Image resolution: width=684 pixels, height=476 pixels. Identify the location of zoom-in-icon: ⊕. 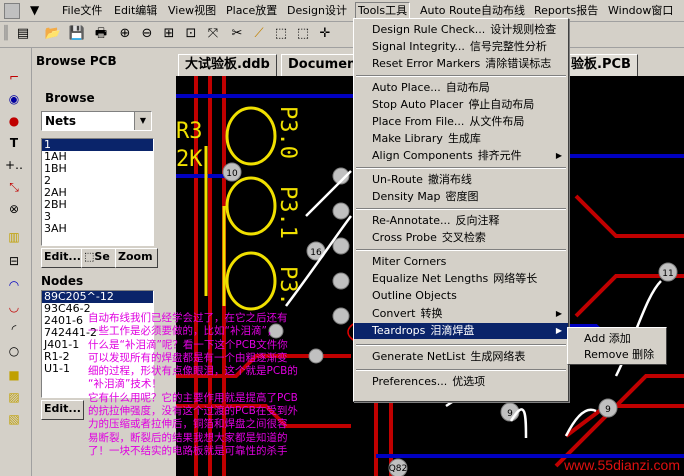
(125, 34).